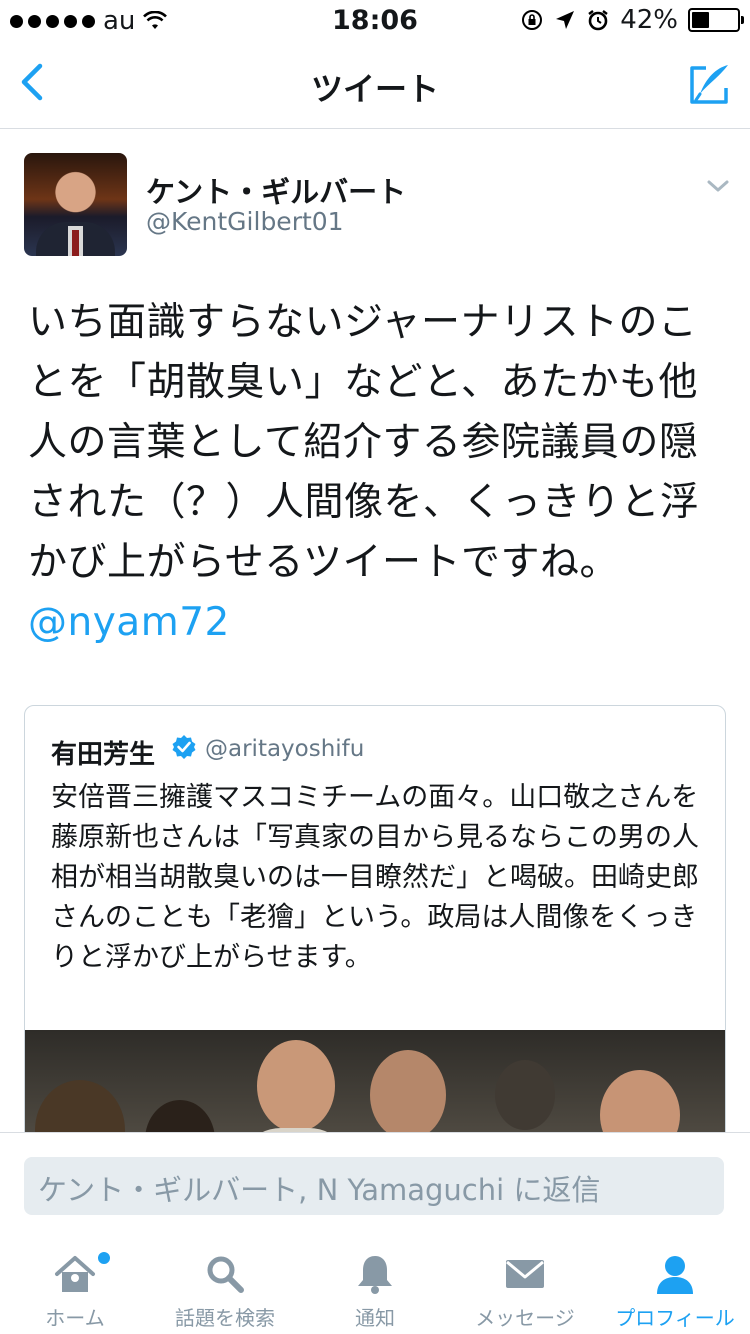 The image size is (750, 1334). What do you see at coordinates (375, 1318) in the screenshot?
I see `tab-label-notifications: 通知` at bounding box center [375, 1318].